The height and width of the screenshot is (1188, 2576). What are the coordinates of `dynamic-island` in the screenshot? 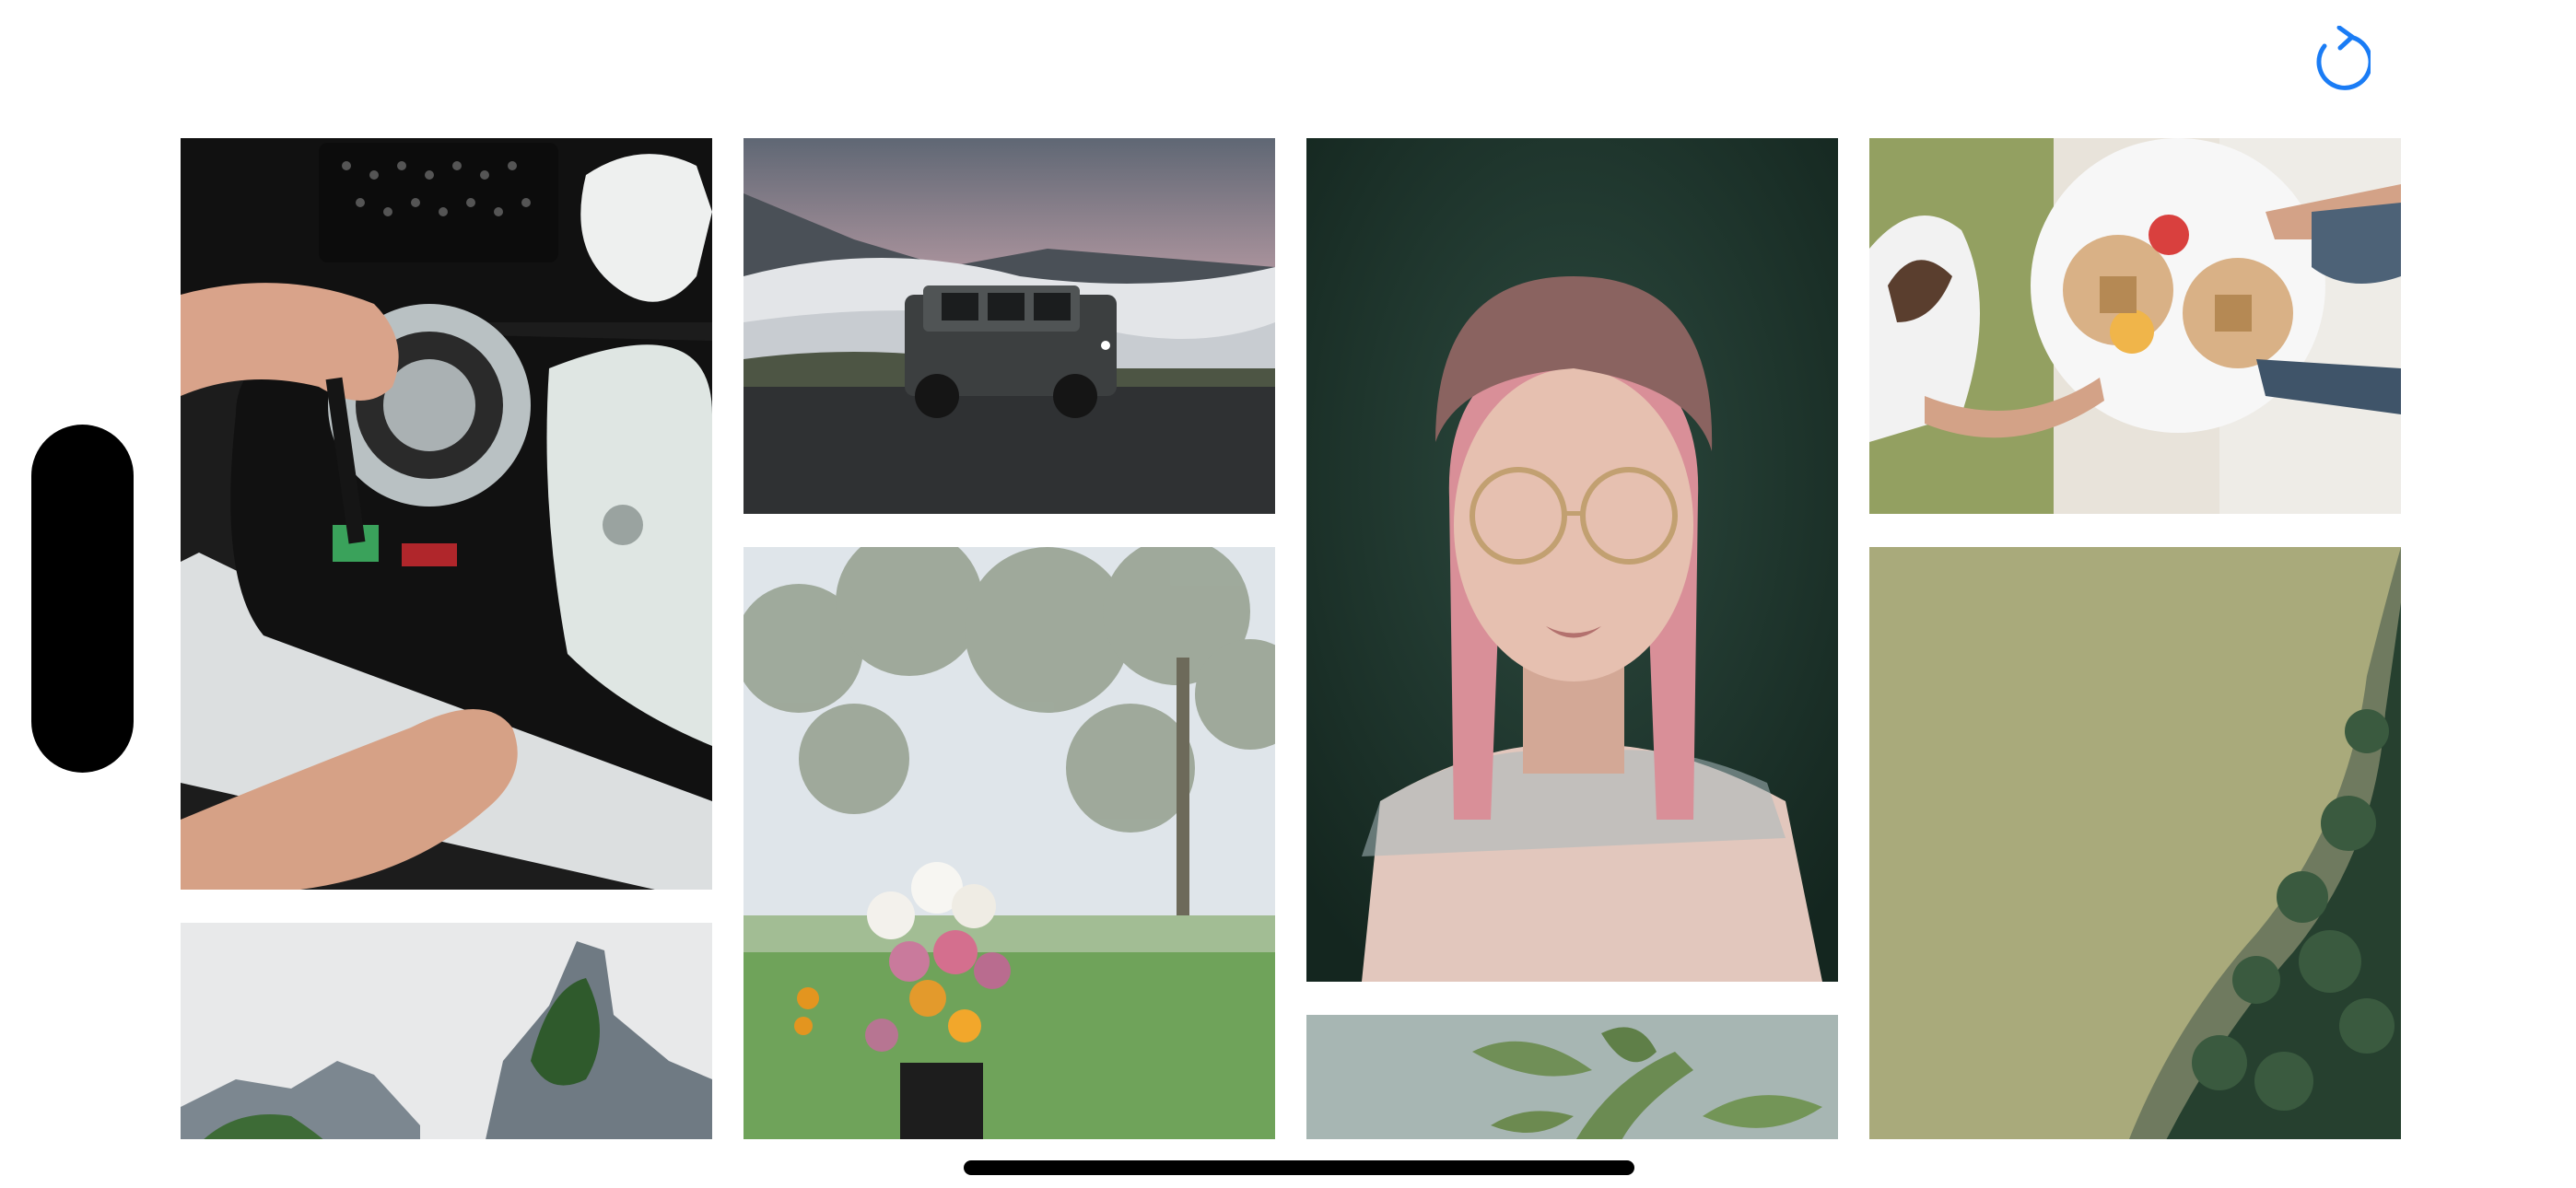 It's located at (82, 599).